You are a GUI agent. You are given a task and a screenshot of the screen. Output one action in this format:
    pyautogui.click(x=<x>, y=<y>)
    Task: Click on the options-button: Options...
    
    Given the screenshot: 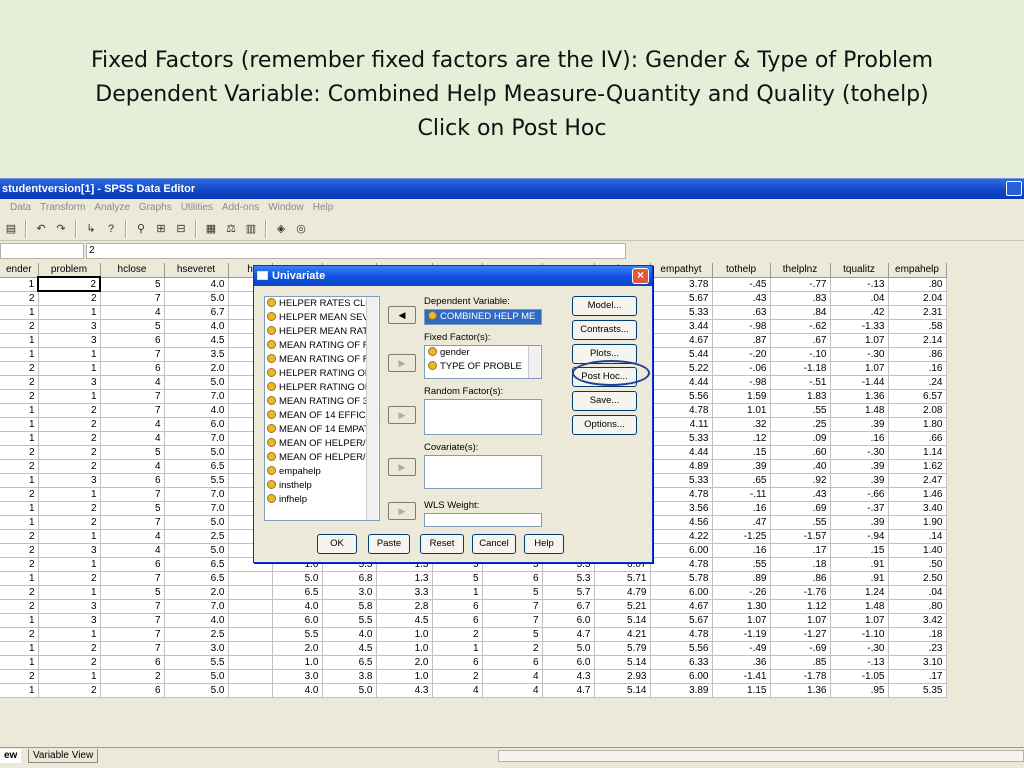 What is the action you would take?
    pyautogui.click(x=604, y=425)
    